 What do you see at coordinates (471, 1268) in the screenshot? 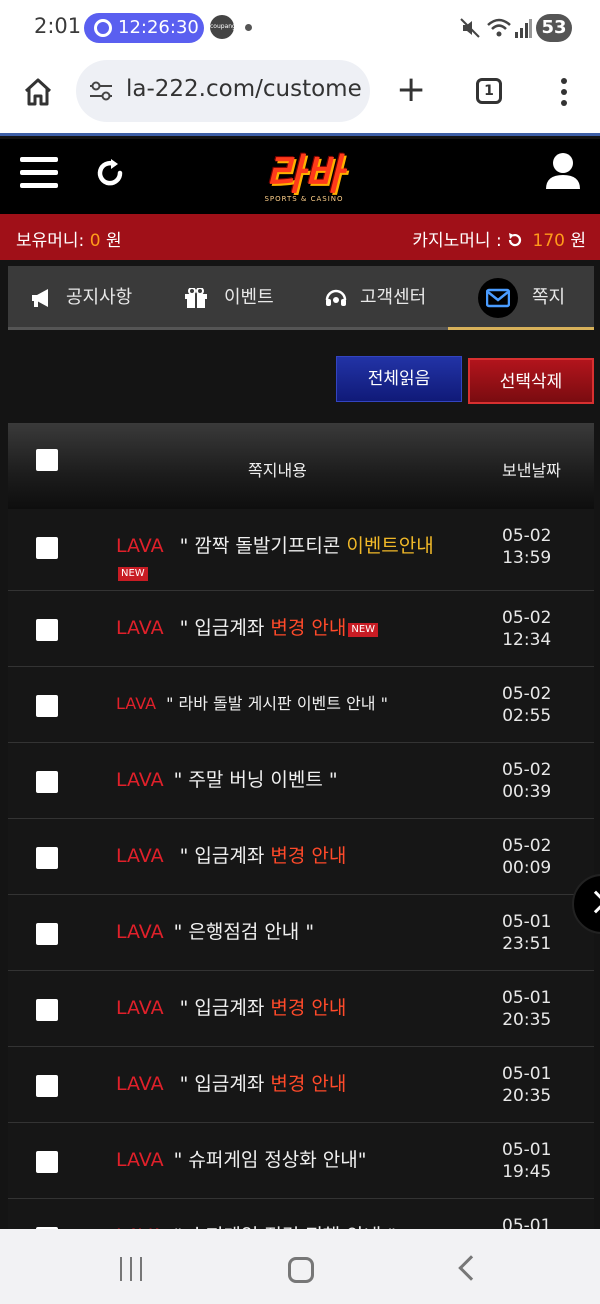
I see `back-button` at bounding box center [471, 1268].